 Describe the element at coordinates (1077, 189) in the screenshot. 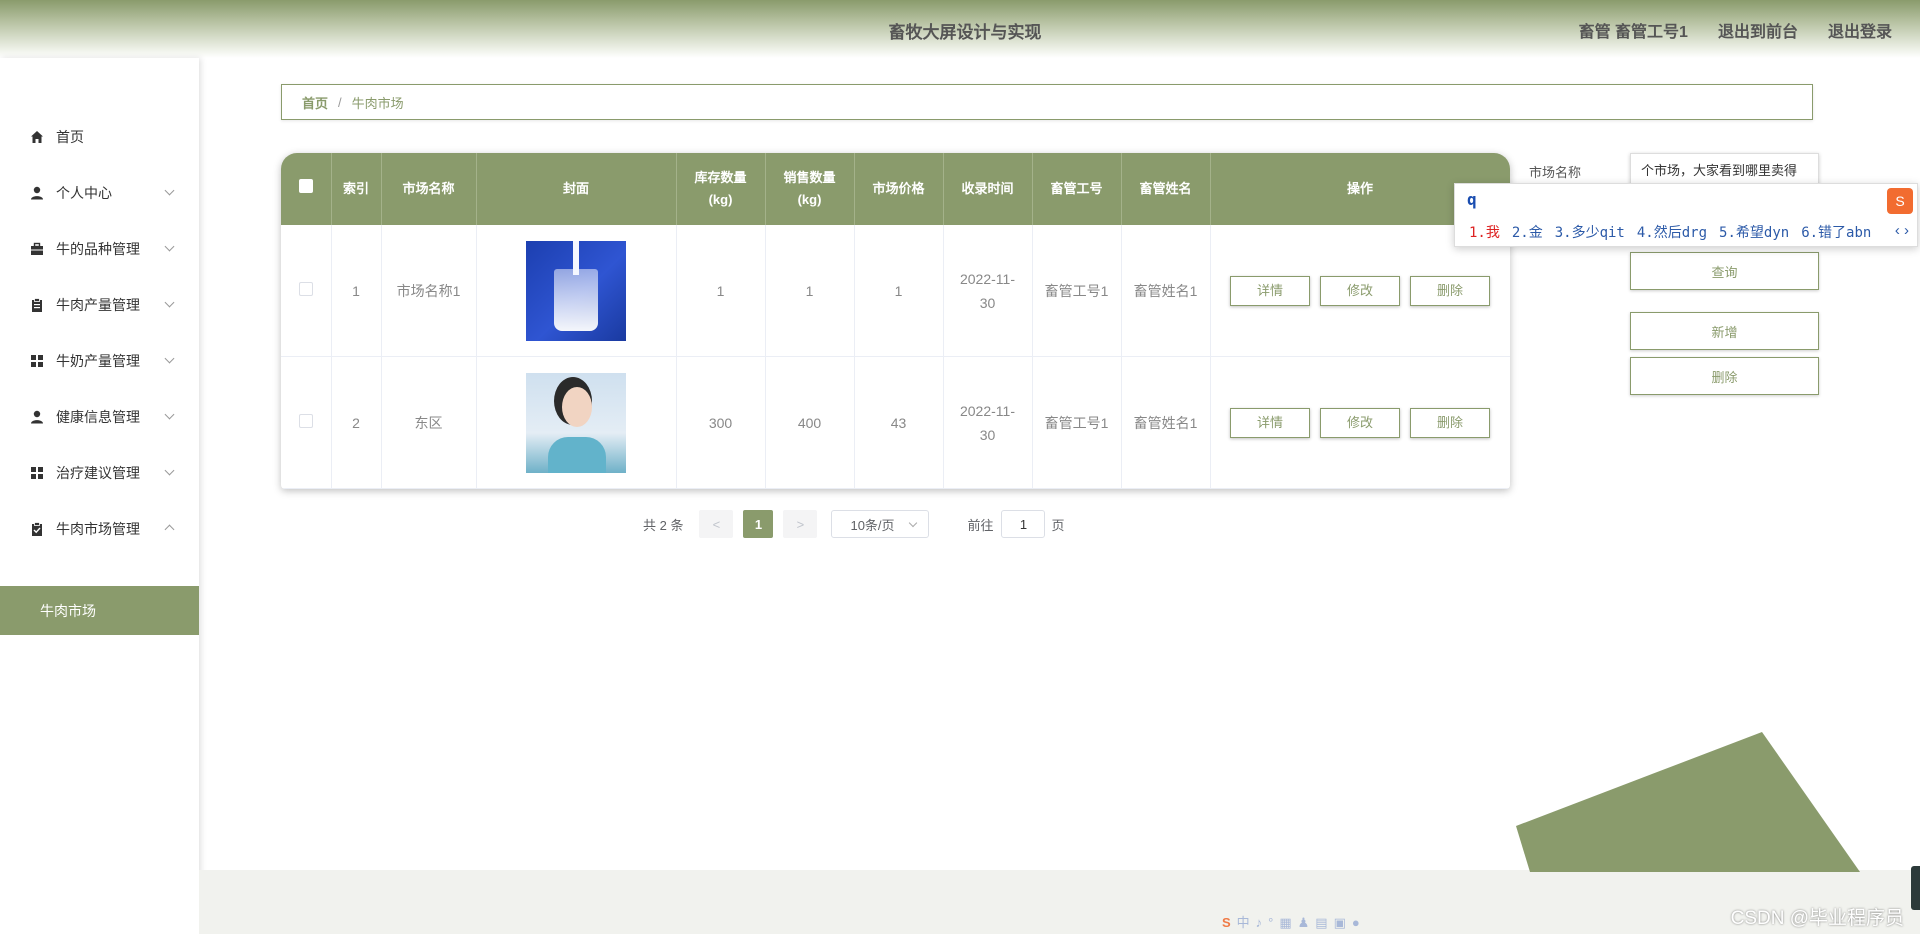

I see `column-header: 畜管工号` at that location.